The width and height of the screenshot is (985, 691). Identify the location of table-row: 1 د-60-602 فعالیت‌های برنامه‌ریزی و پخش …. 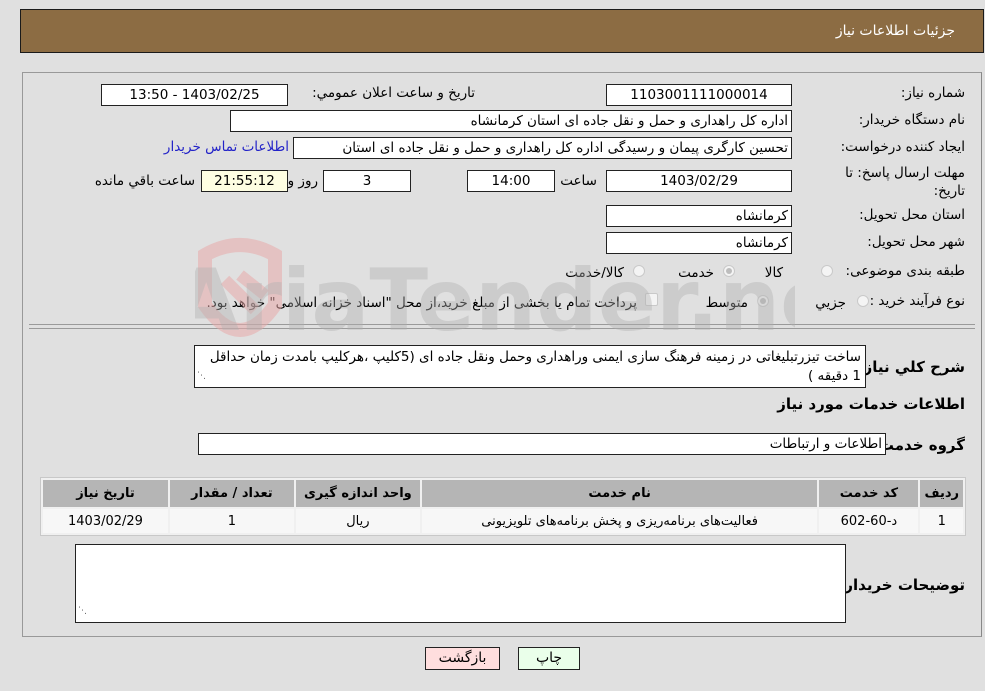
(503, 521).